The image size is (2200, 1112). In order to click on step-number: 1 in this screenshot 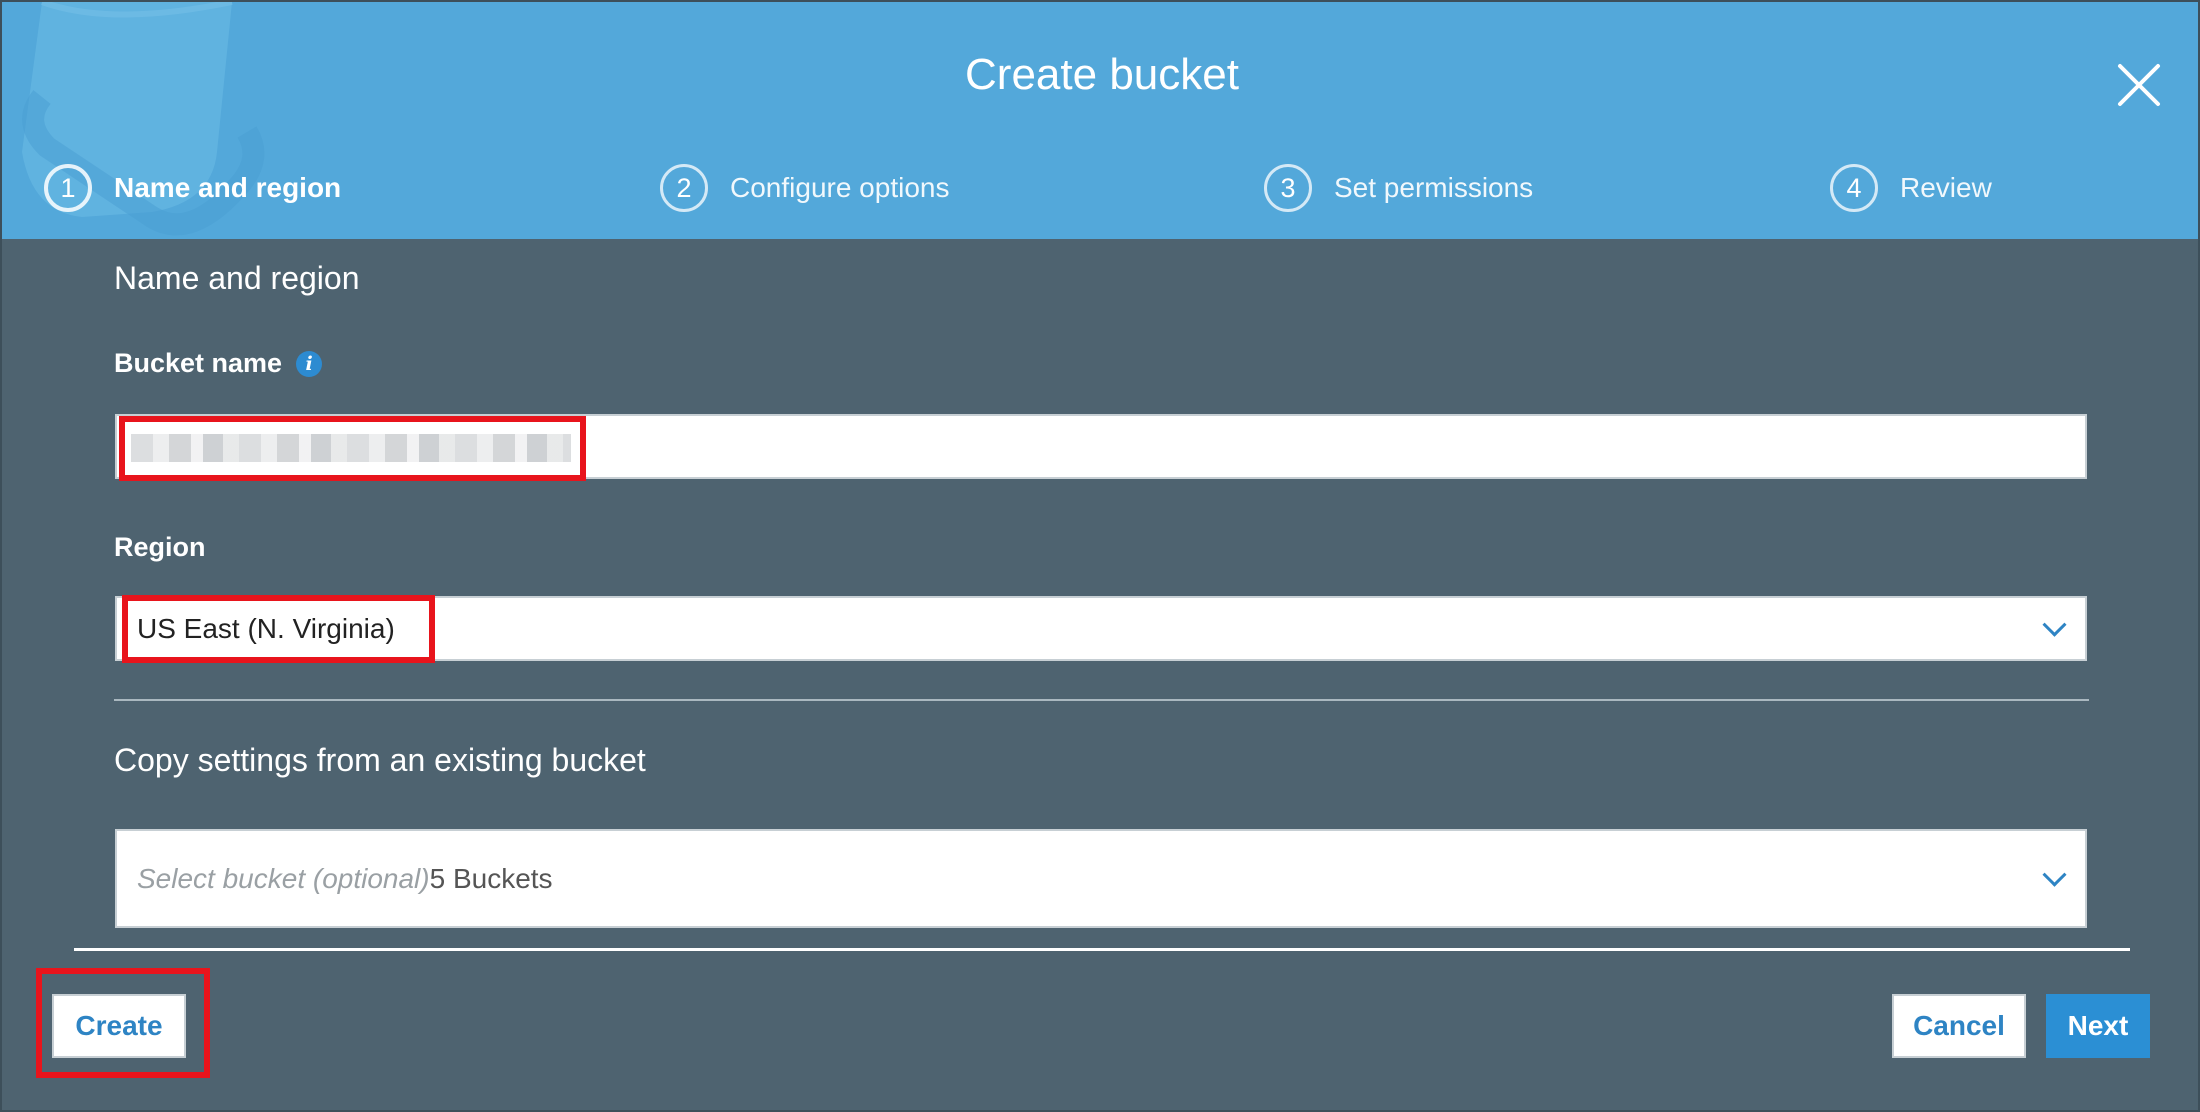, I will do `click(68, 188)`.